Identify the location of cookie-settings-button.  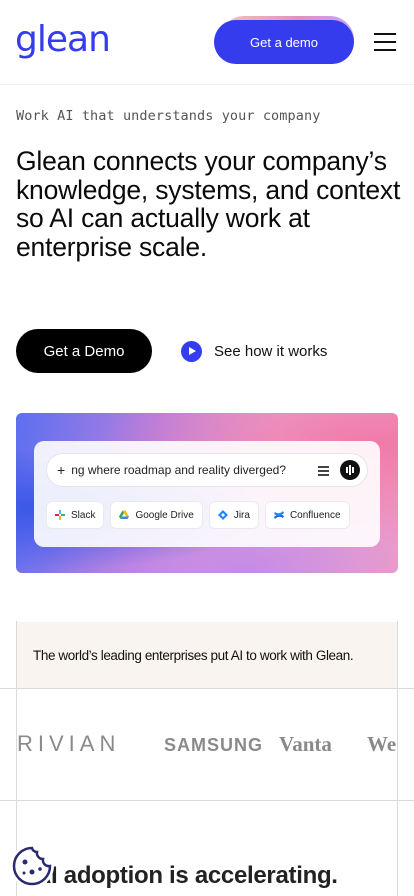
(32, 866).